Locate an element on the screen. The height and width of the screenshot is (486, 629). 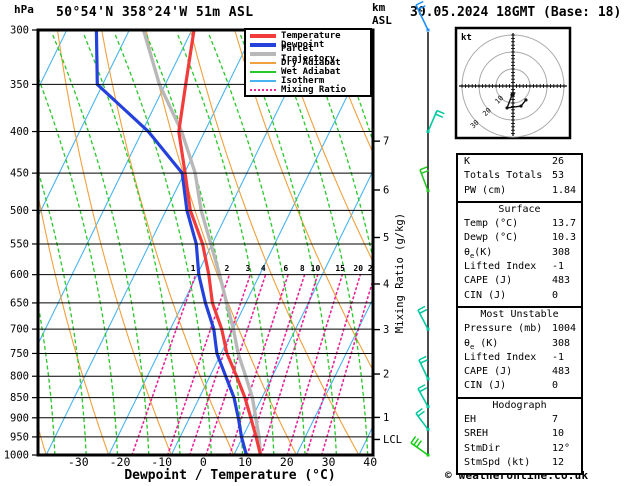
legend-item-mixing-ratio: Mixing Ratio is located at coordinates (309, 89).